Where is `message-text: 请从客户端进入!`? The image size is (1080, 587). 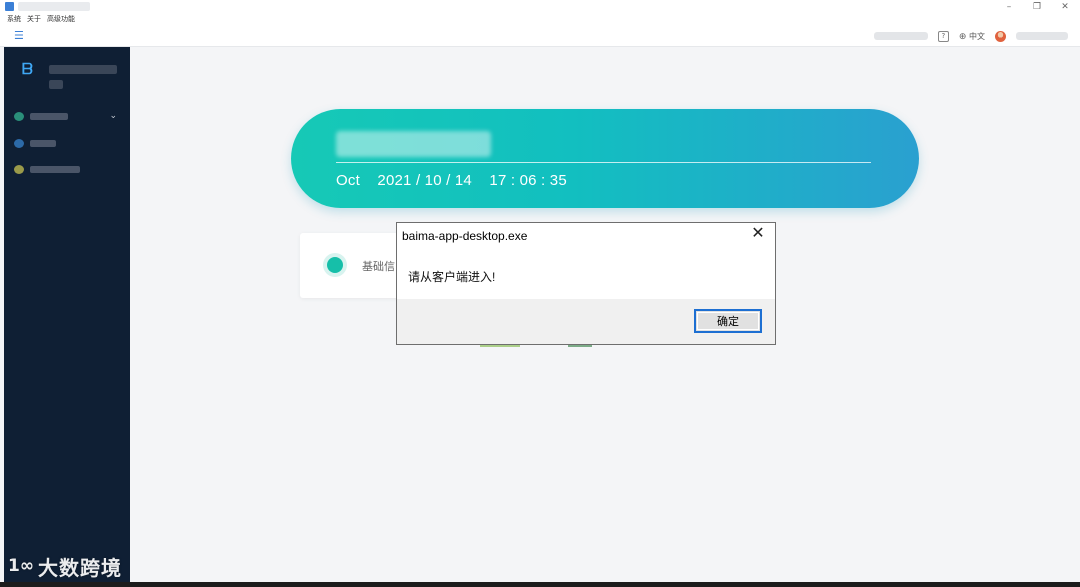 message-text: 请从客户端进入! is located at coordinates (452, 277).